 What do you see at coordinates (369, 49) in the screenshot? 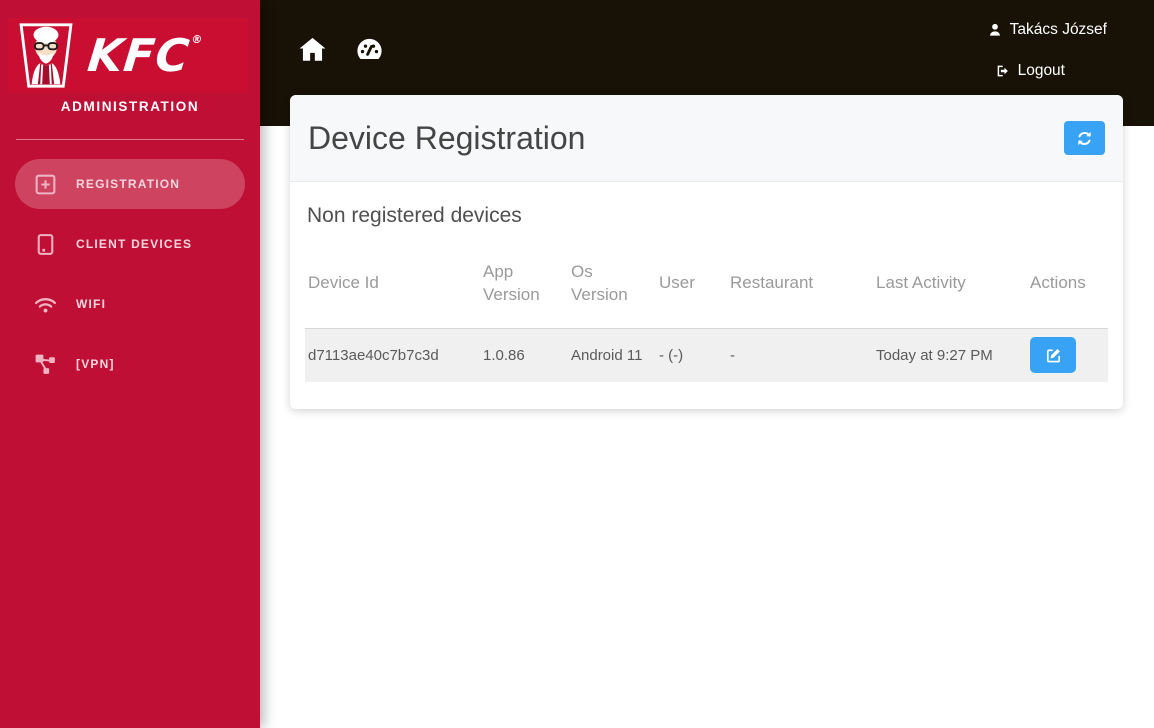
I see `dashboard-icon` at bounding box center [369, 49].